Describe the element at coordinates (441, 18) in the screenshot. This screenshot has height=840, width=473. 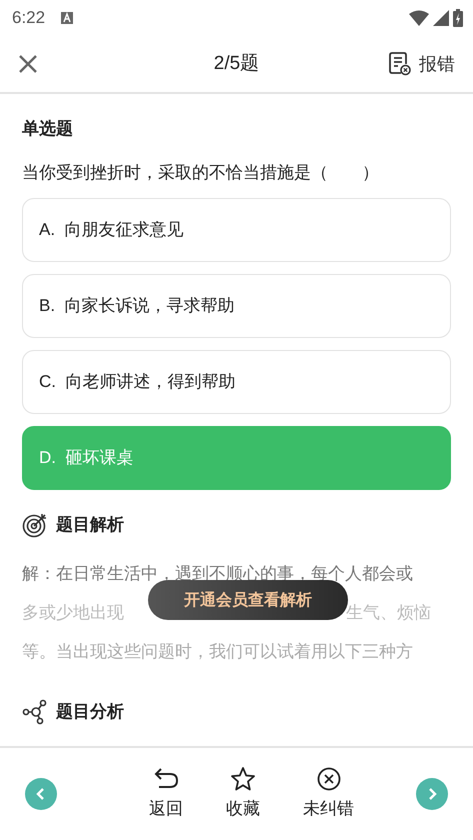
I see `signal-icon` at that location.